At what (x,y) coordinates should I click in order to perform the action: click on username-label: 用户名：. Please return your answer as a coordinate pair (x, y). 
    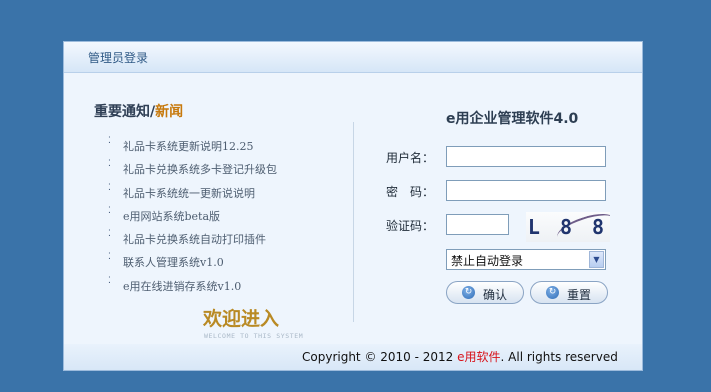
    Looking at the image, I should click on (410, 158).